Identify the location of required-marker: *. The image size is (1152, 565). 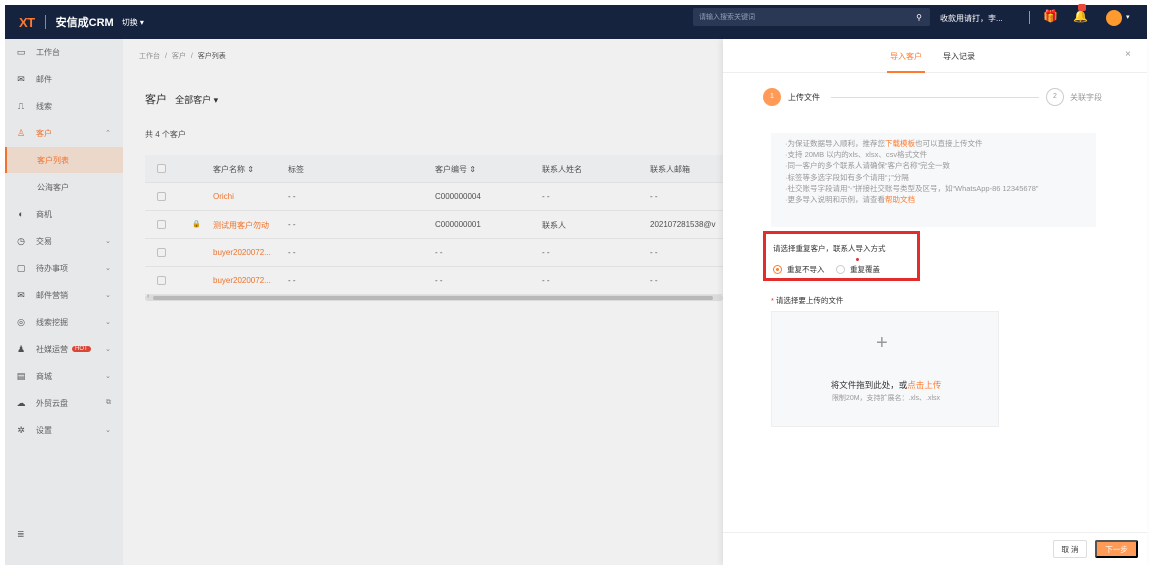
(772, 300).